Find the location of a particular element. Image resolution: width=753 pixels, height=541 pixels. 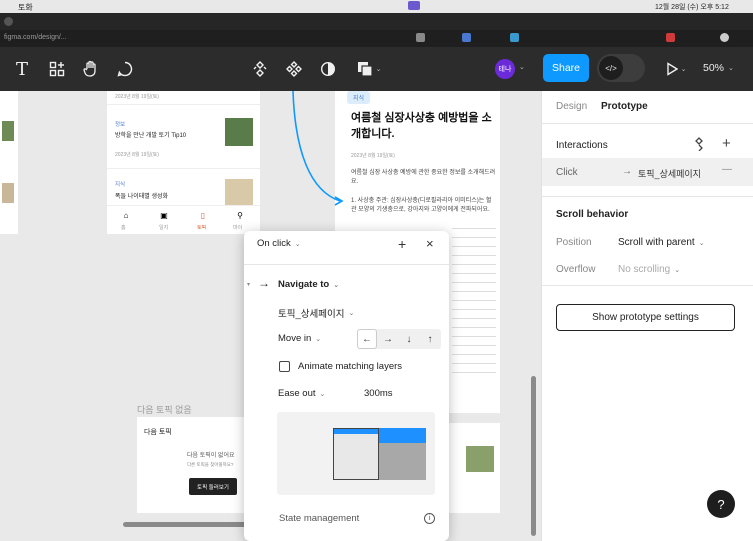

zoom-control: 50% ⌄ is located at coordinates (718, 68).